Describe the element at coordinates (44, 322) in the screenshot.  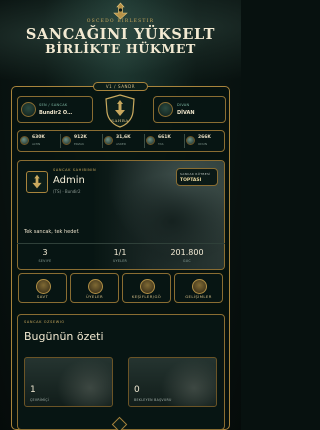
I see `summary-section-label: SANCAK OZSEWIO` at that location.